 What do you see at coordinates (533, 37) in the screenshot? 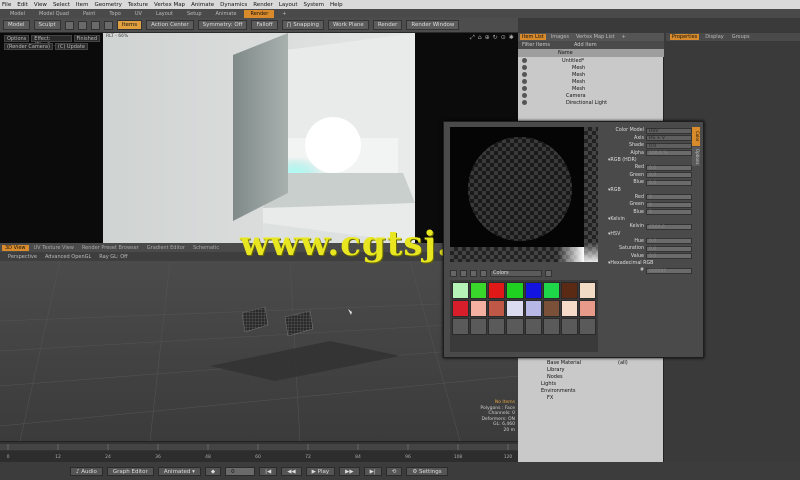
I see `item-tab-item-list: Item List` at bounding box center [533, 37].